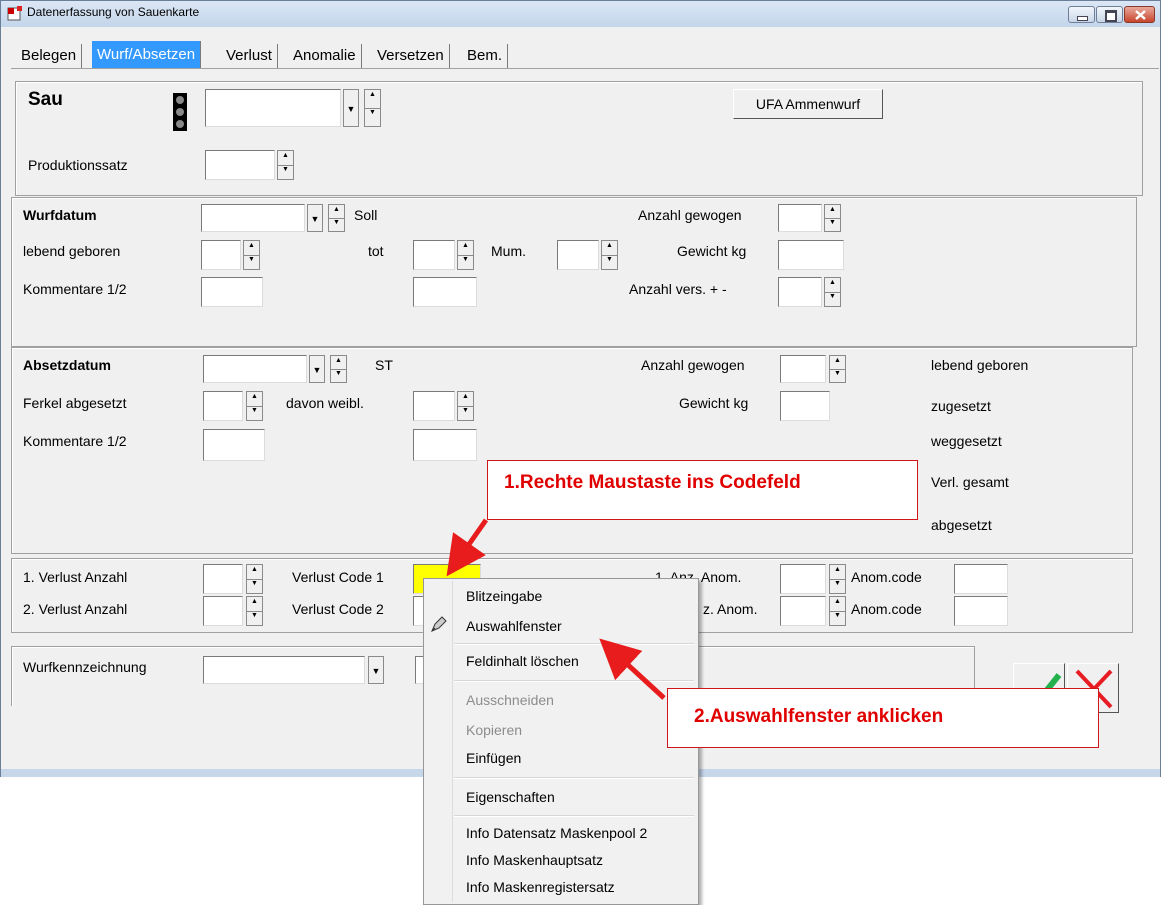  Describe the element at coordinates (372, 108) in the screenshot. I see `sau-spinner: ▲ ▼` at that location.